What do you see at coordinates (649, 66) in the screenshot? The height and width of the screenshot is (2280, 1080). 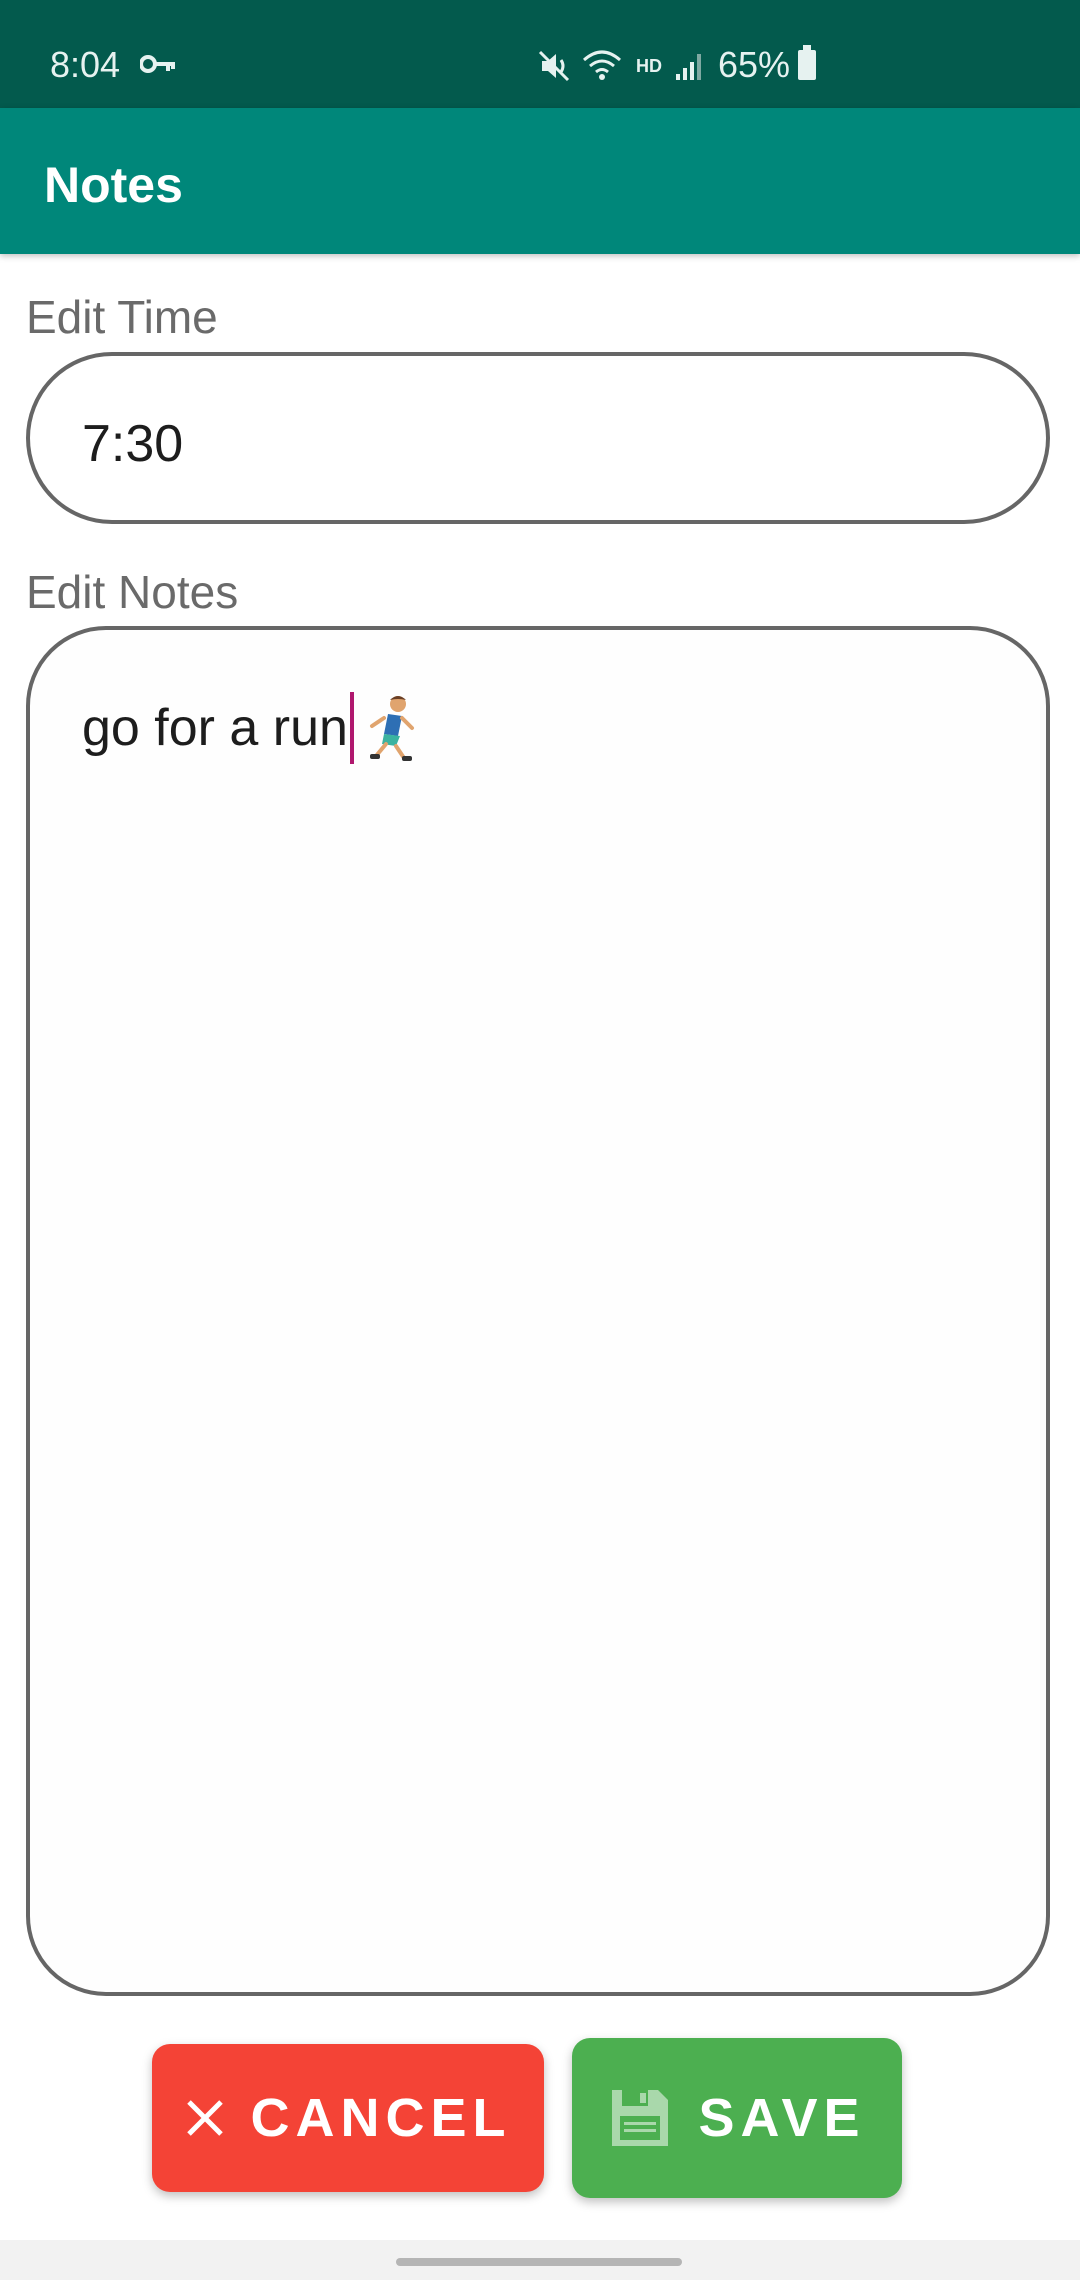 I see `network-type: HD` at bounding box center [649, 66].